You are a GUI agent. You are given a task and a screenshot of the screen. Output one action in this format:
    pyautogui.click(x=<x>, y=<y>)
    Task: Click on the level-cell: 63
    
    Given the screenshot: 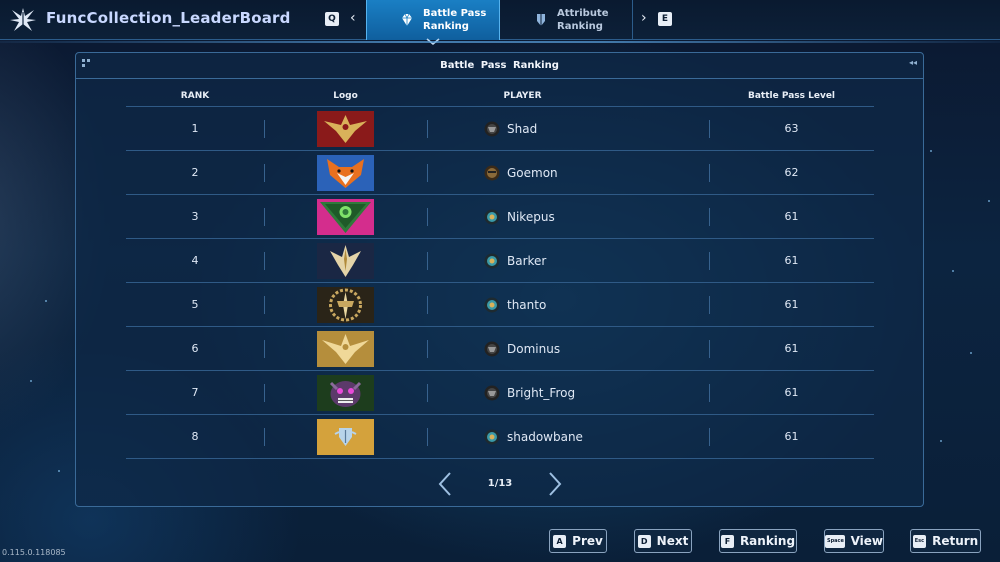 What is the action you would take?
    pyautogui.click(x=791, y=128)
    